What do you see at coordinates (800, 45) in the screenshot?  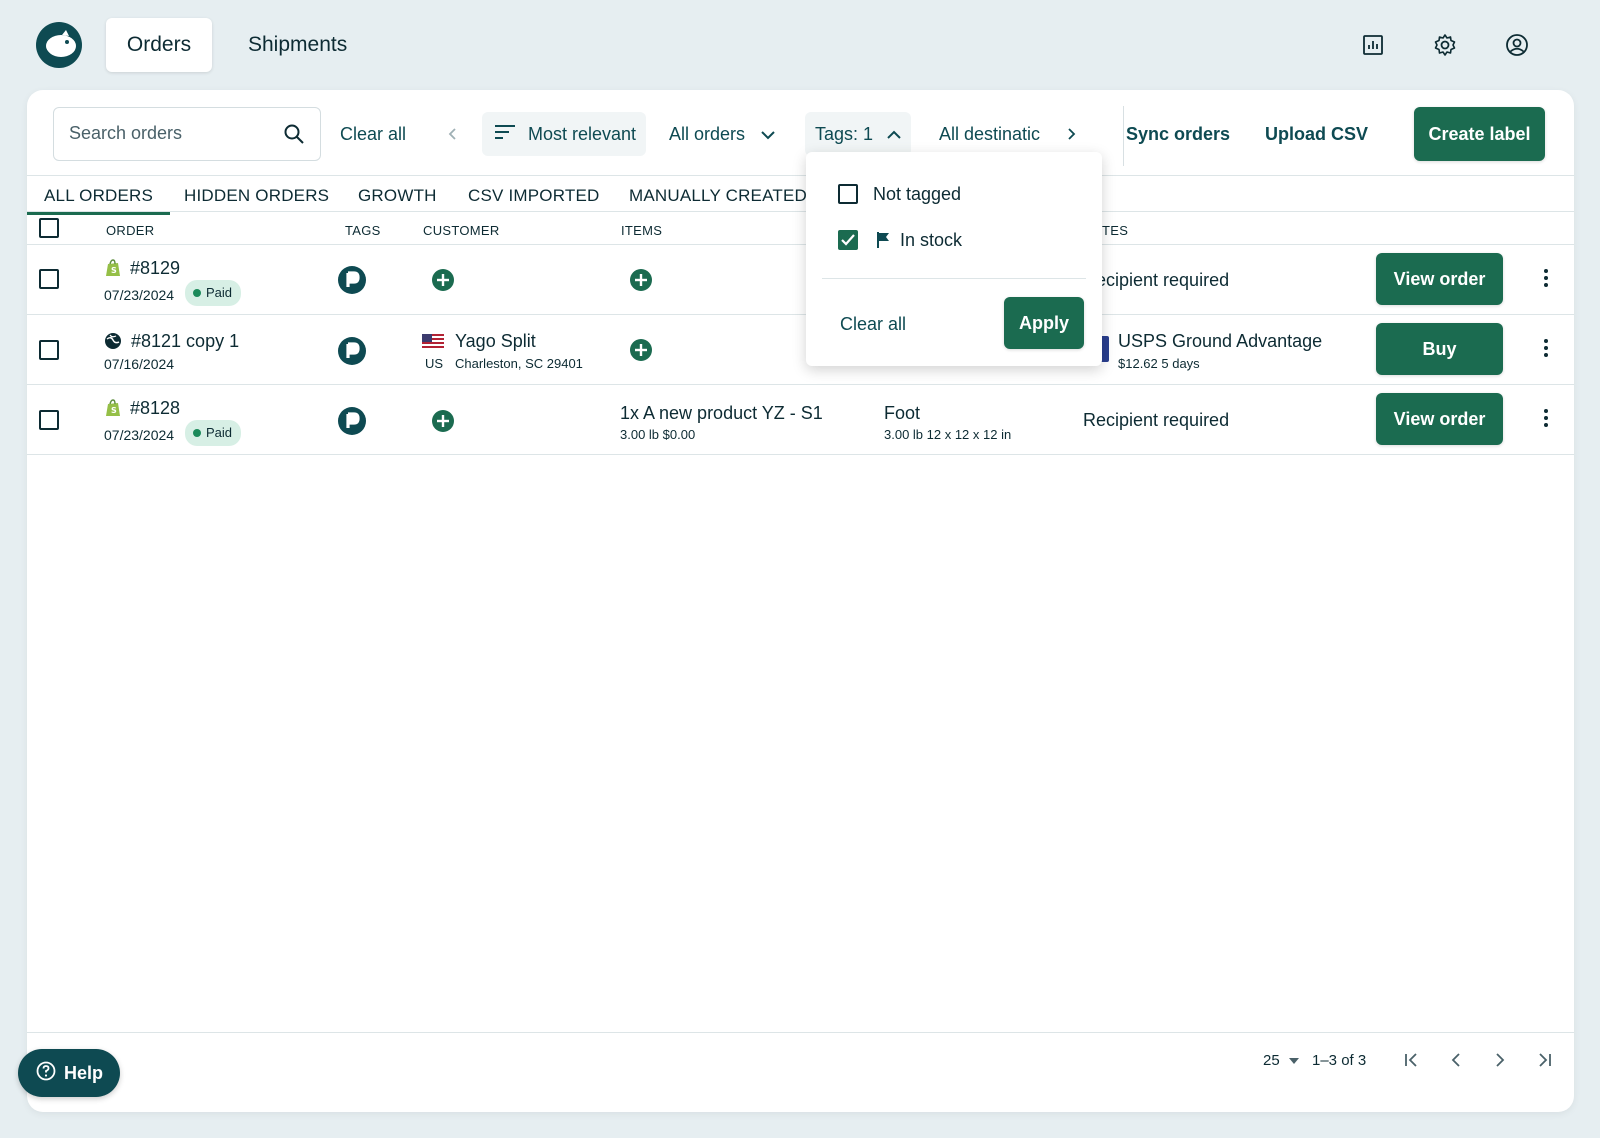 I see `top-navigation: Orders Shipments` at bounding box center [800, 45].